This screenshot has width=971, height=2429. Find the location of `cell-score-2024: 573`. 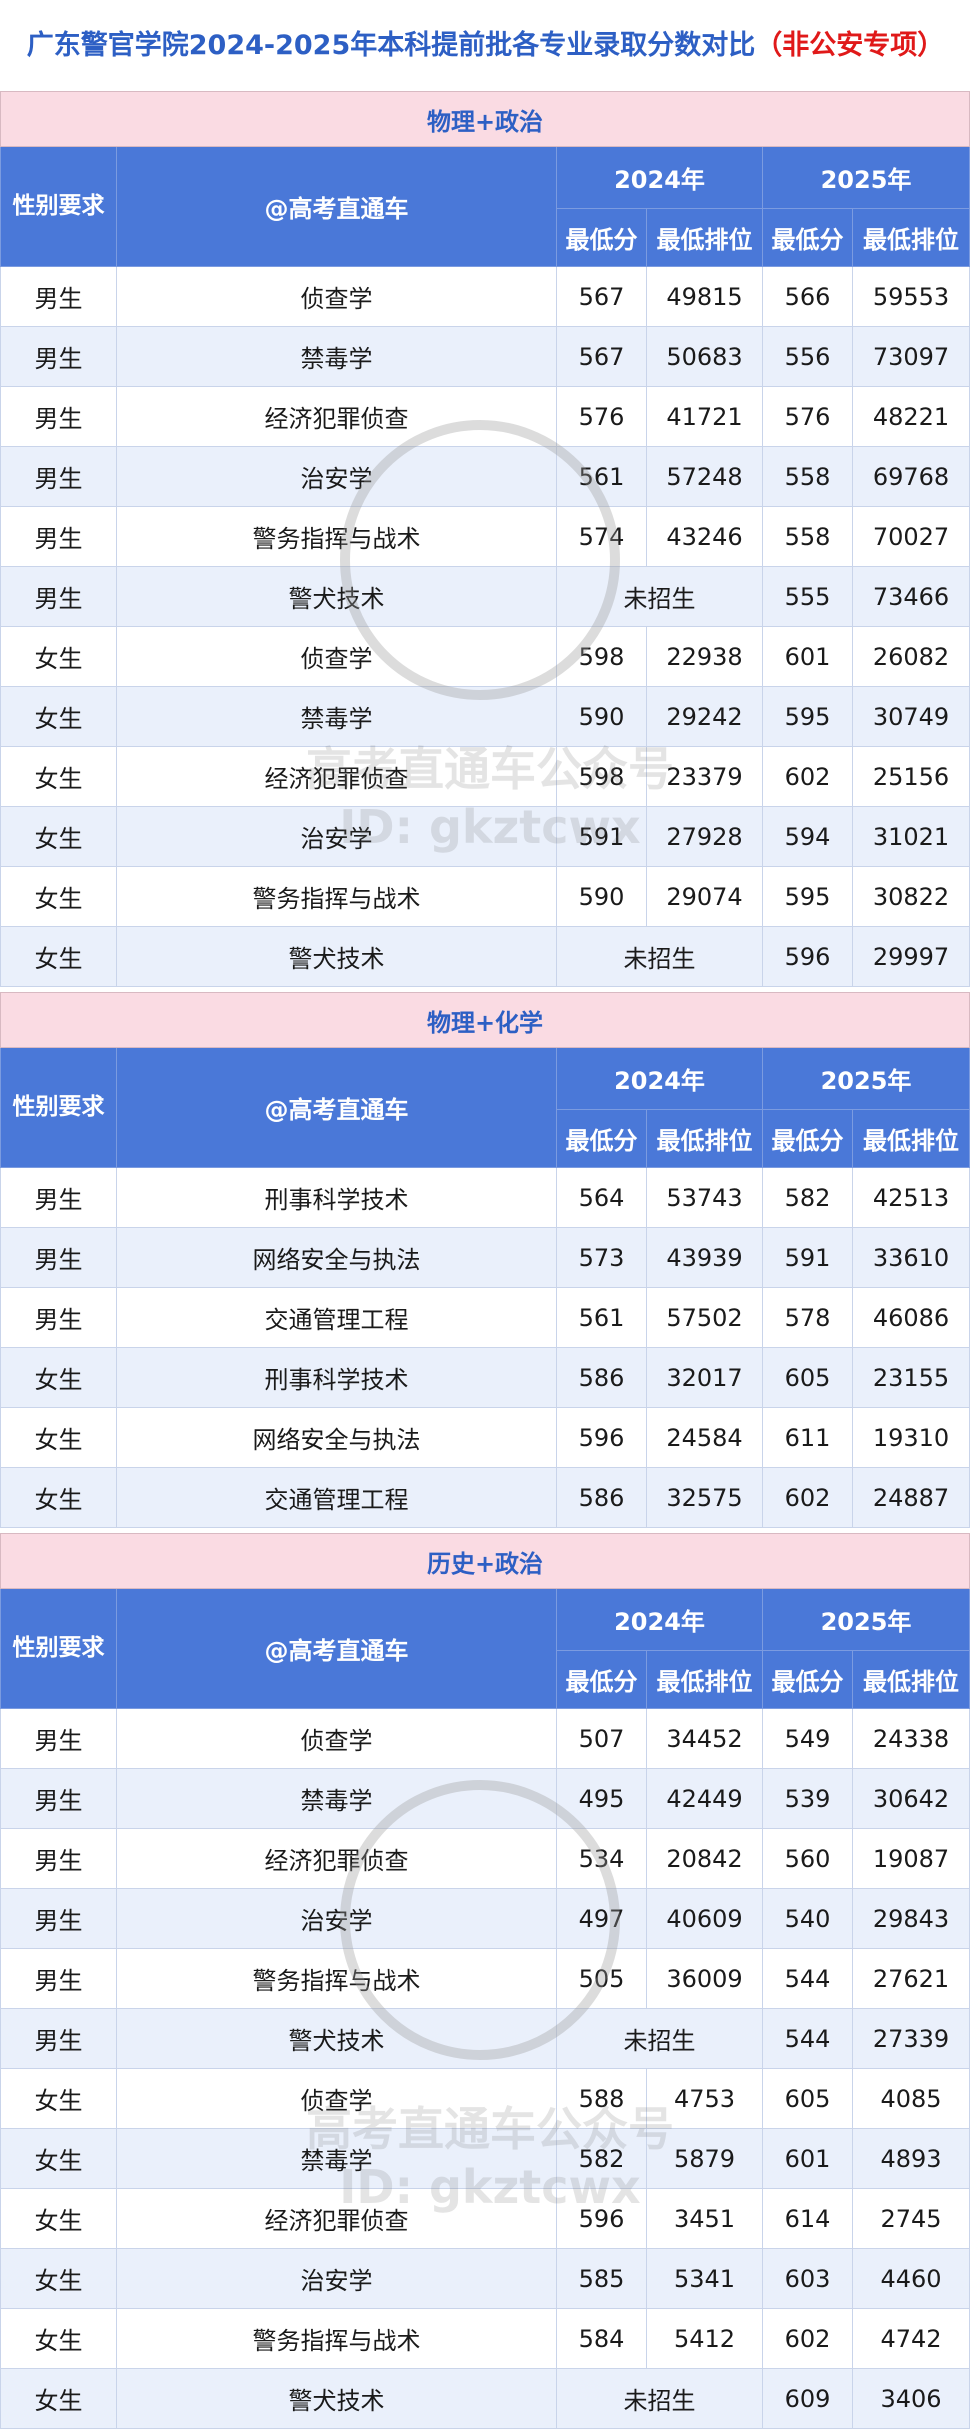

cell-score-2024: 573 is located at coordinates (601, 1257).